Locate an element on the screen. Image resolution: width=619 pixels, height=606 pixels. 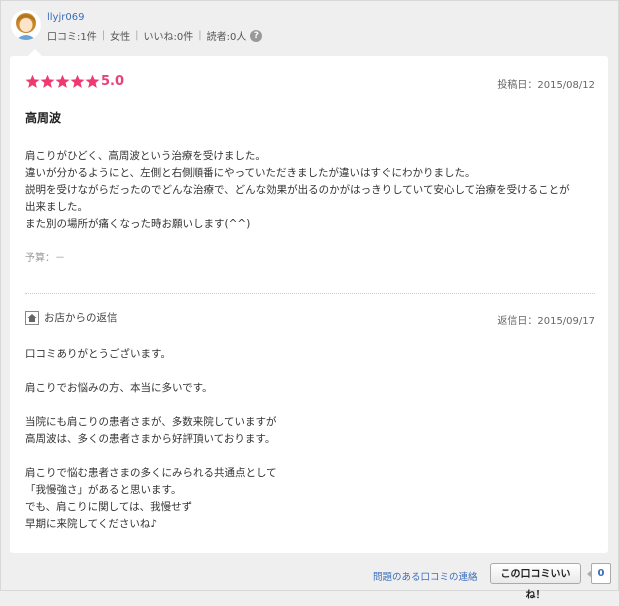
reply-line: 当院にも肩こりの患者さまが、多数来院していますが is located at coordinates (151, 422).